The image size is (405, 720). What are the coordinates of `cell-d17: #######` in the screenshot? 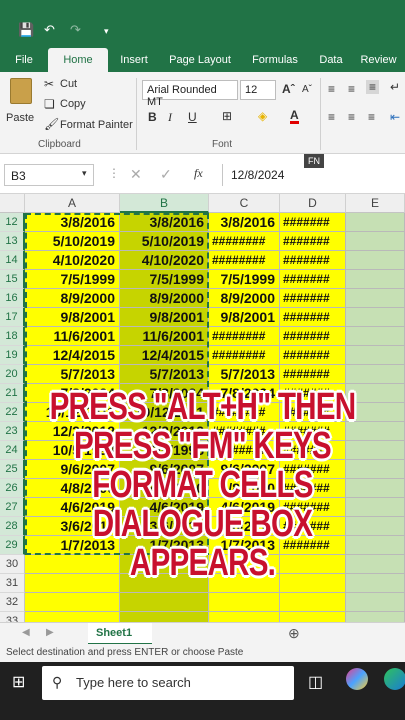 It's located at (313, 317).